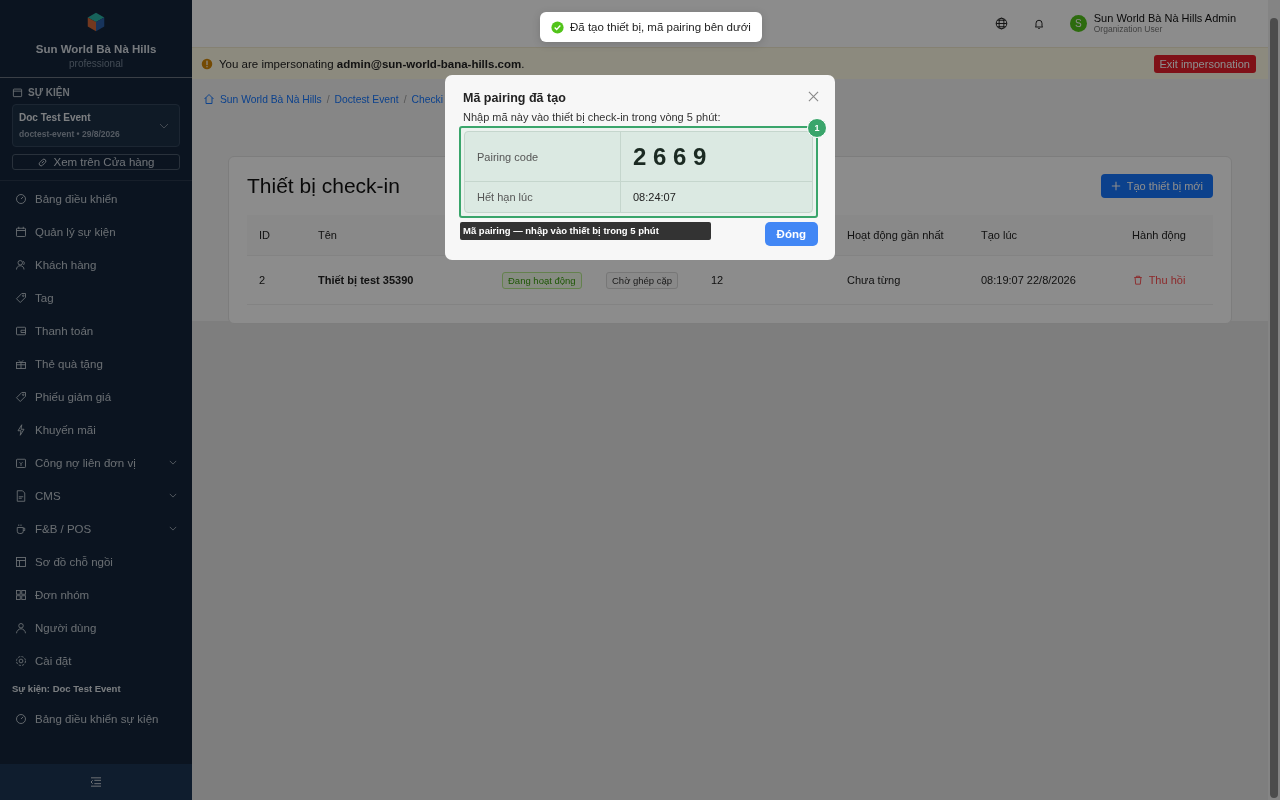 This screenshot has width=1280, height=800. Describe the element at coordinates (21, 660) in the screenshot. I see `gear-icon` at that location.